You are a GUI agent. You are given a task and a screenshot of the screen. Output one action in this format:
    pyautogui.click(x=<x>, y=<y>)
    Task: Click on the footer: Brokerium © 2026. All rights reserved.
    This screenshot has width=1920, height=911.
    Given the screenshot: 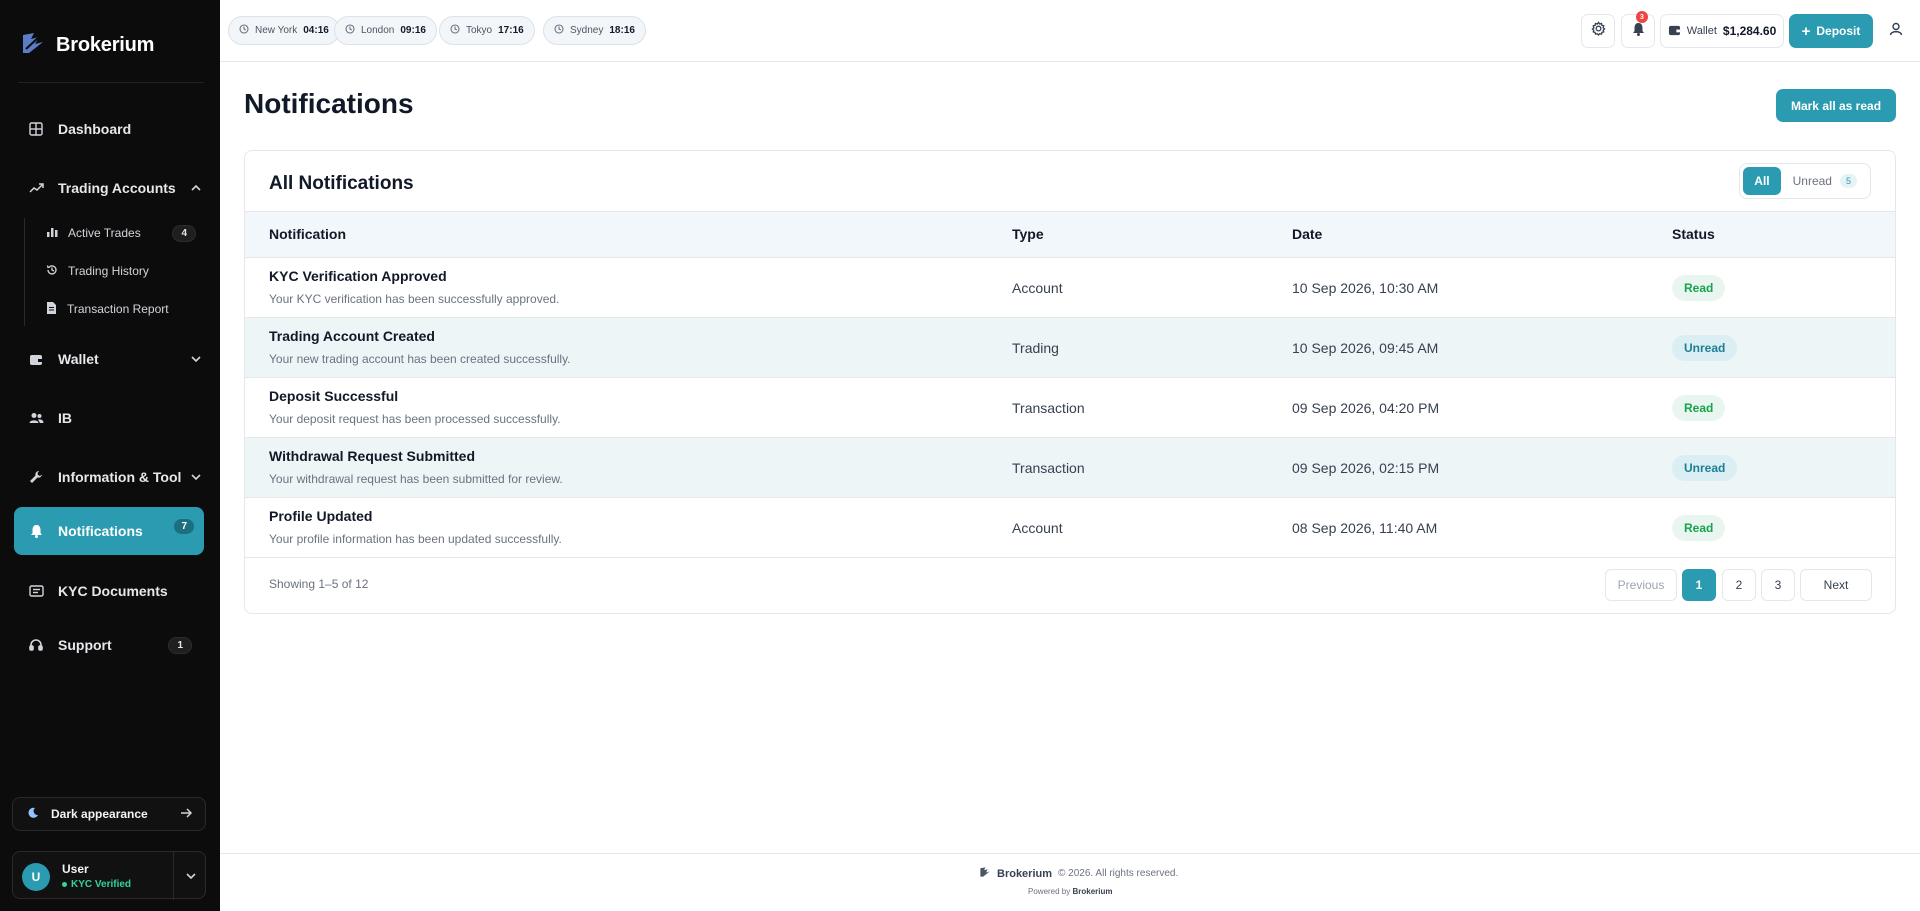 What is the action you would take?
    pyautogui.click(x=1078, y=873)
    